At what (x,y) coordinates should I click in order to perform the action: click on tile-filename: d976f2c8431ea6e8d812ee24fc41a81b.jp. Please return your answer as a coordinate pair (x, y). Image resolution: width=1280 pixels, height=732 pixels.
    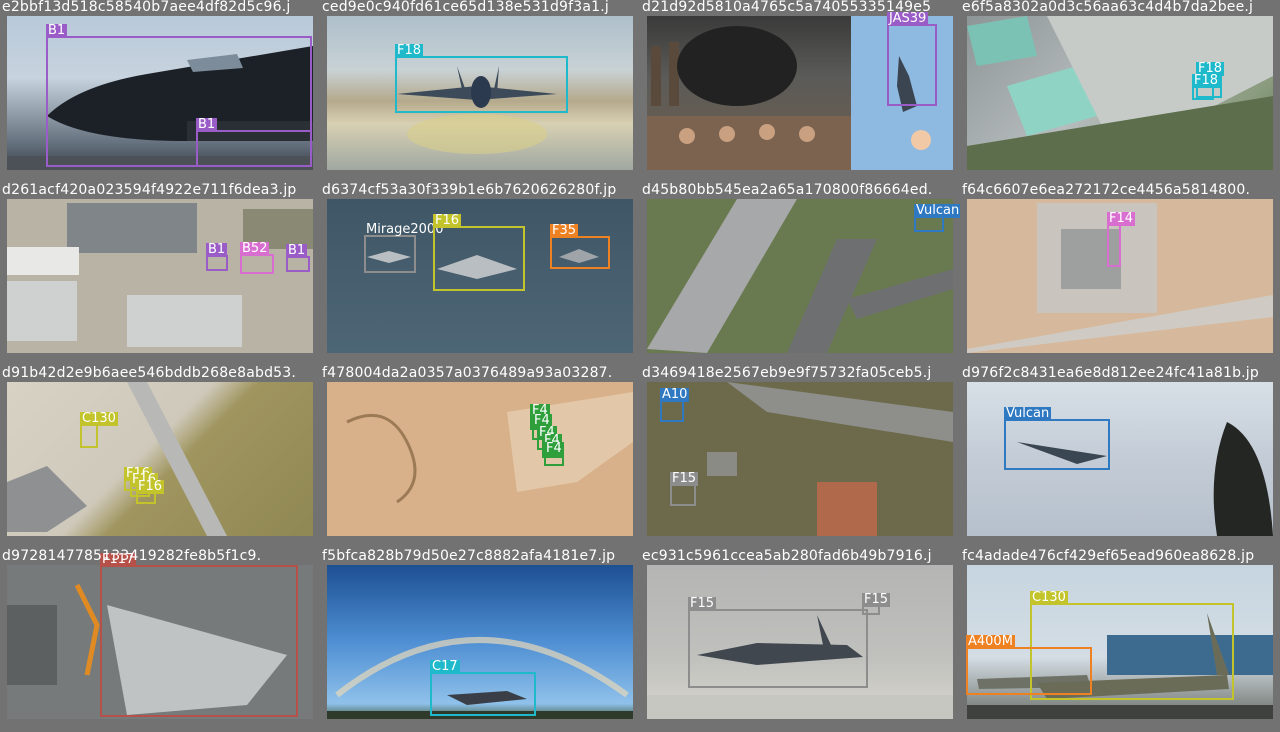
    Looking at the image, I should click on (1110, 373).